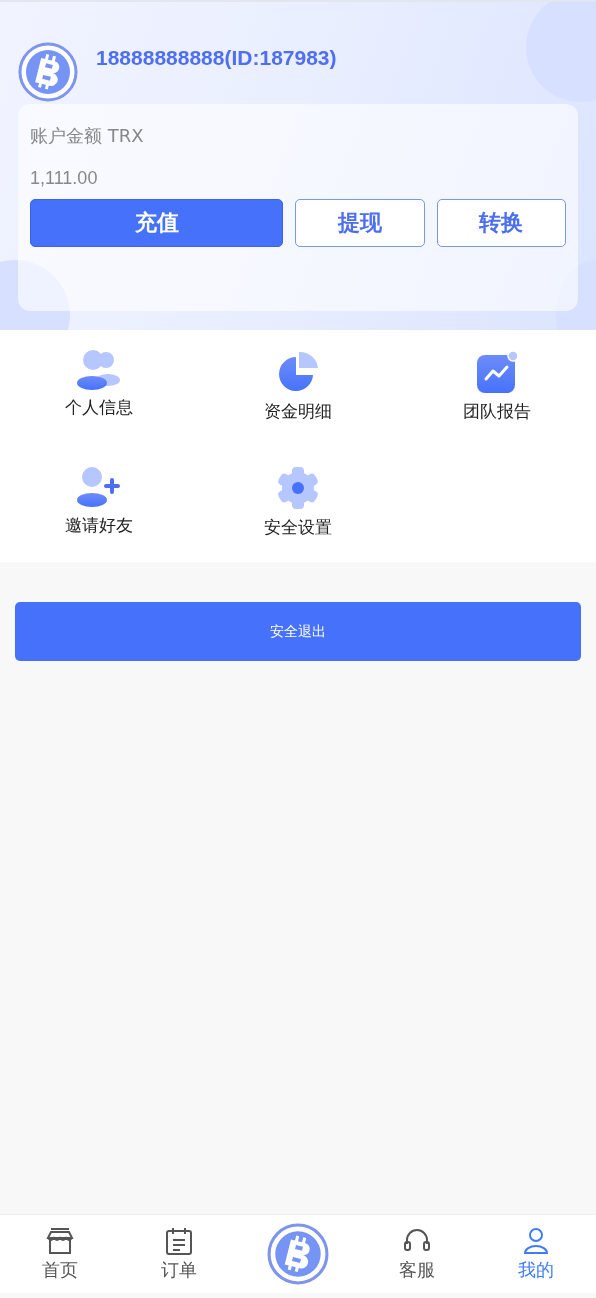  What do you see at coordinates (536, 1270) in the screenshot?
I see `tab-label: 我的` at bounding box center [536, 1270].